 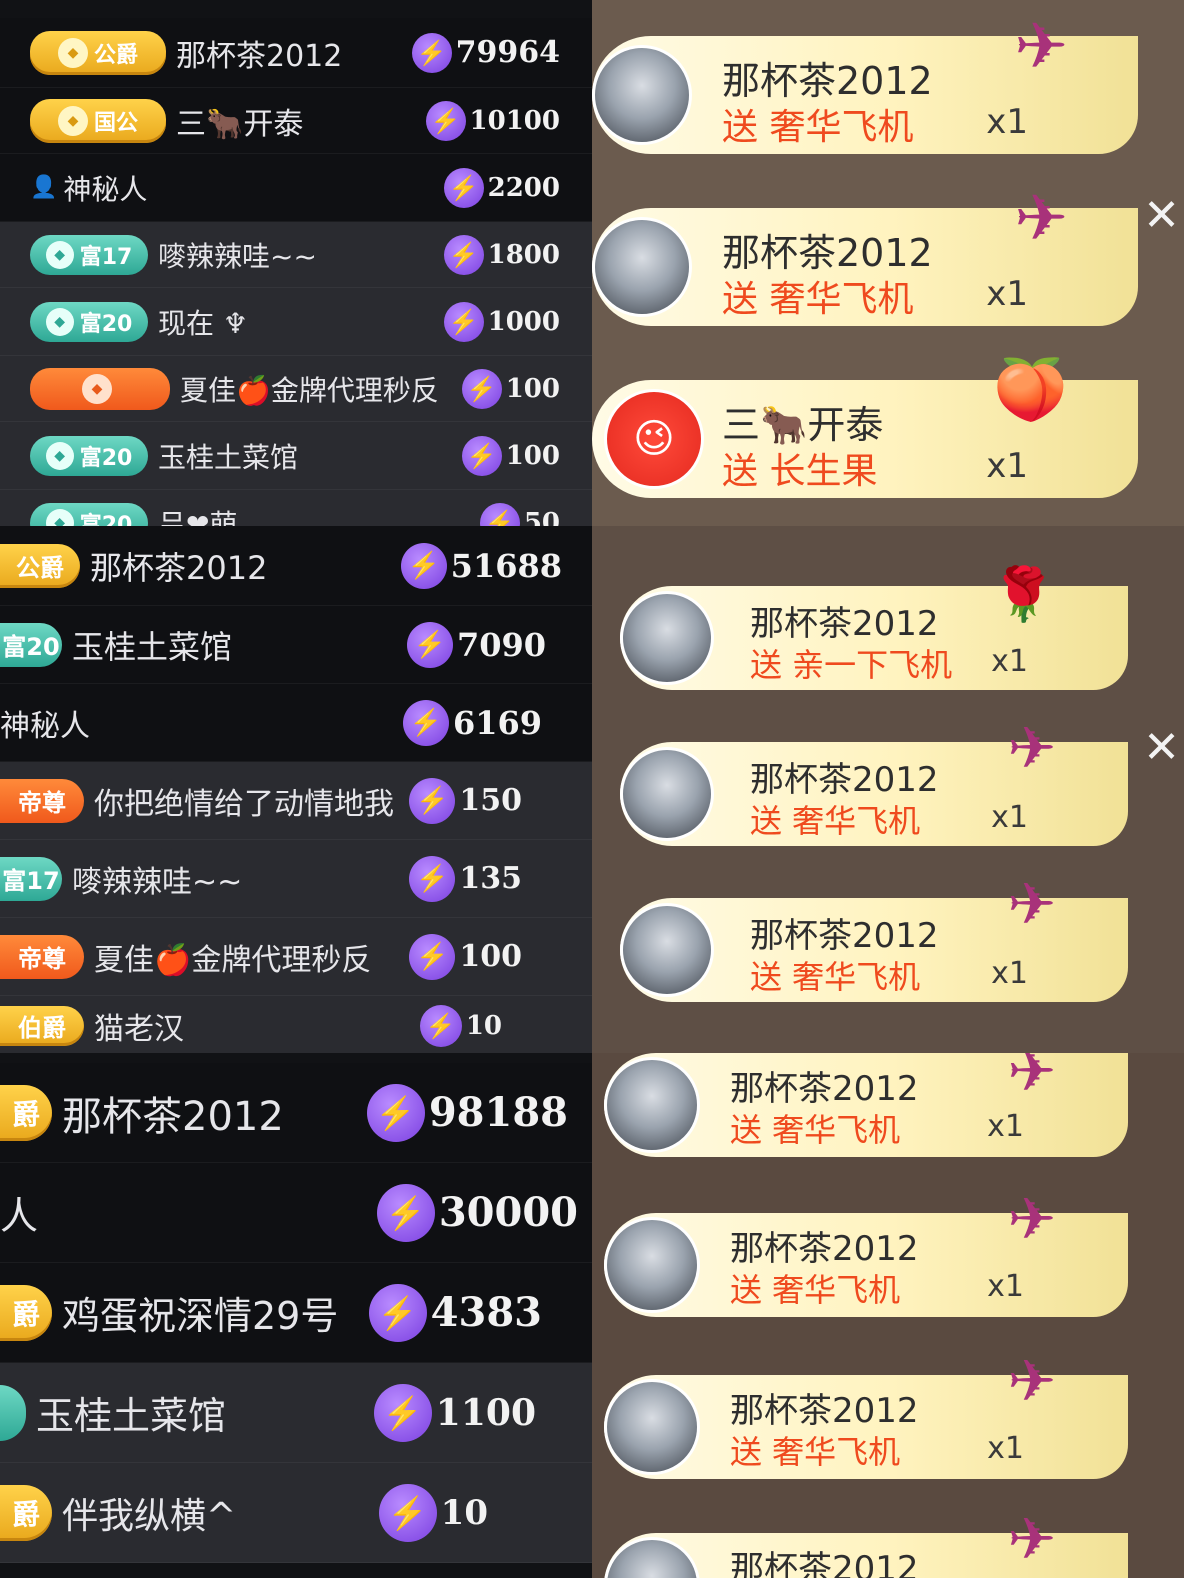 I want to click on leaderboard-row: 富17 嘜辣辣哇~~ ⚡ 135, so click(x=296, y=879).